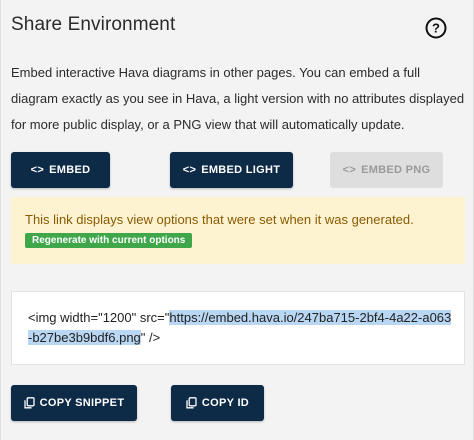 Image resolution: width=474 pixels, height=440 pixels. What do you see at coordinates (150, 337) in the screenshot?
I see `snippet-suffix: " />` at bounding box center [150, 337].